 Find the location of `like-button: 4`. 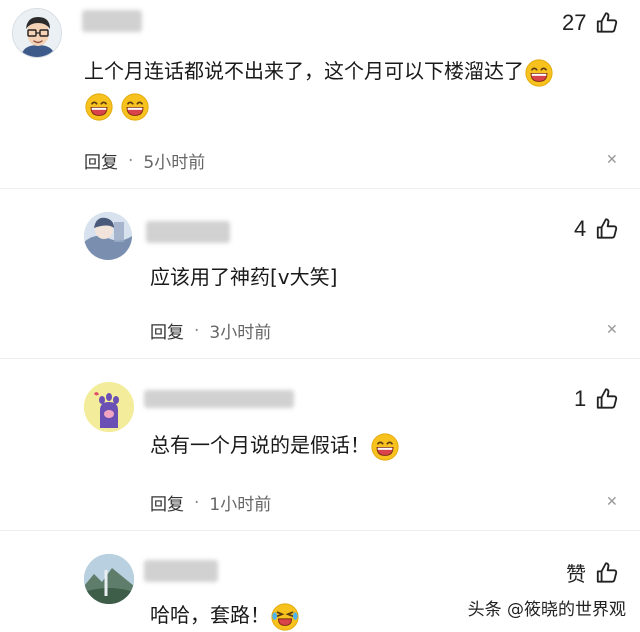

like-button: 4 is located at coordinates (597, 229).